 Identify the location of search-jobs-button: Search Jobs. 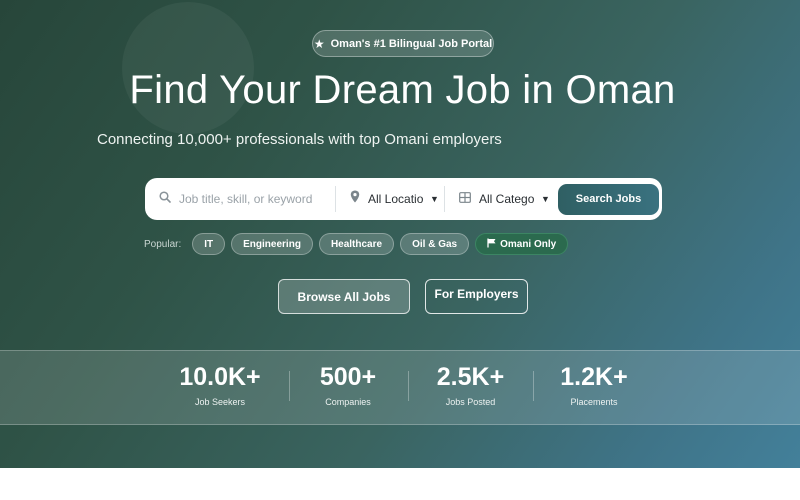
(608, 199).